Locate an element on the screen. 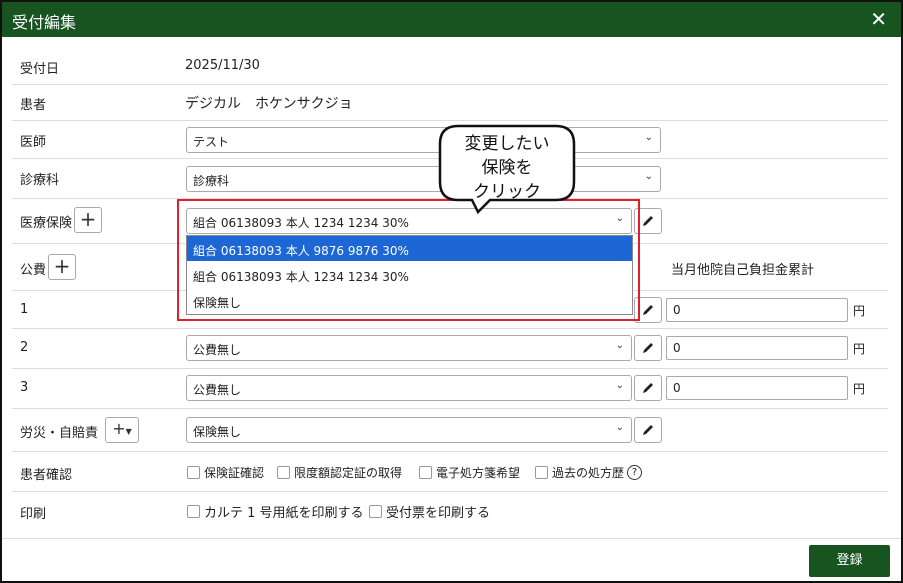 Image resolution: width=903 pixels, height=583 pixels. checkbox-limit-certificate: 限度額認定証の取得 is located at coordinates (339, 472).